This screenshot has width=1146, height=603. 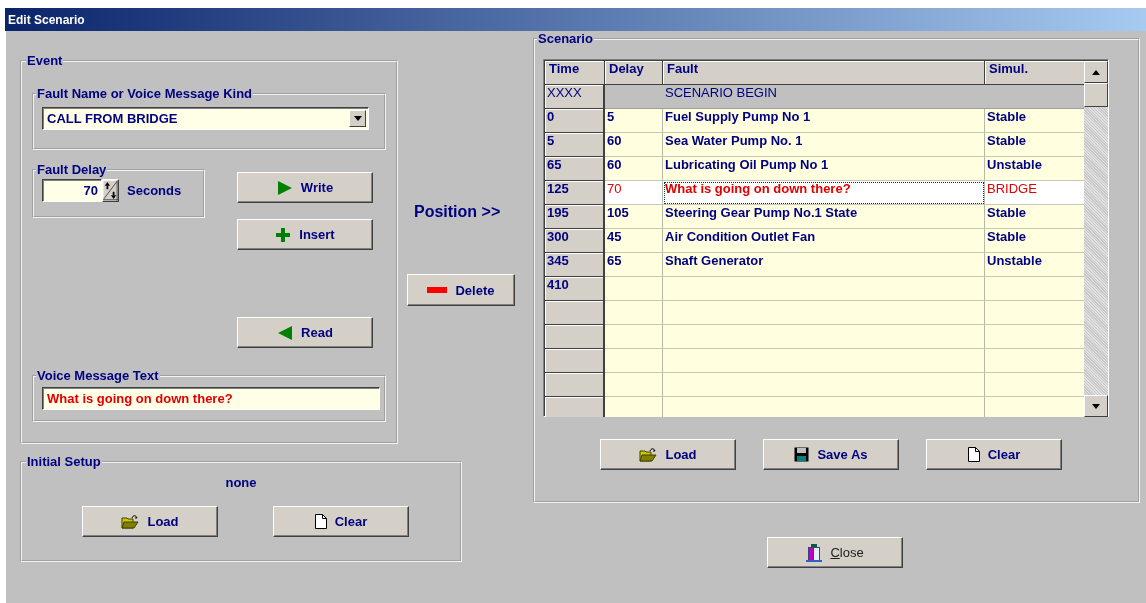 I want to click on scroll-thumb, so click(x=1096, y=95).